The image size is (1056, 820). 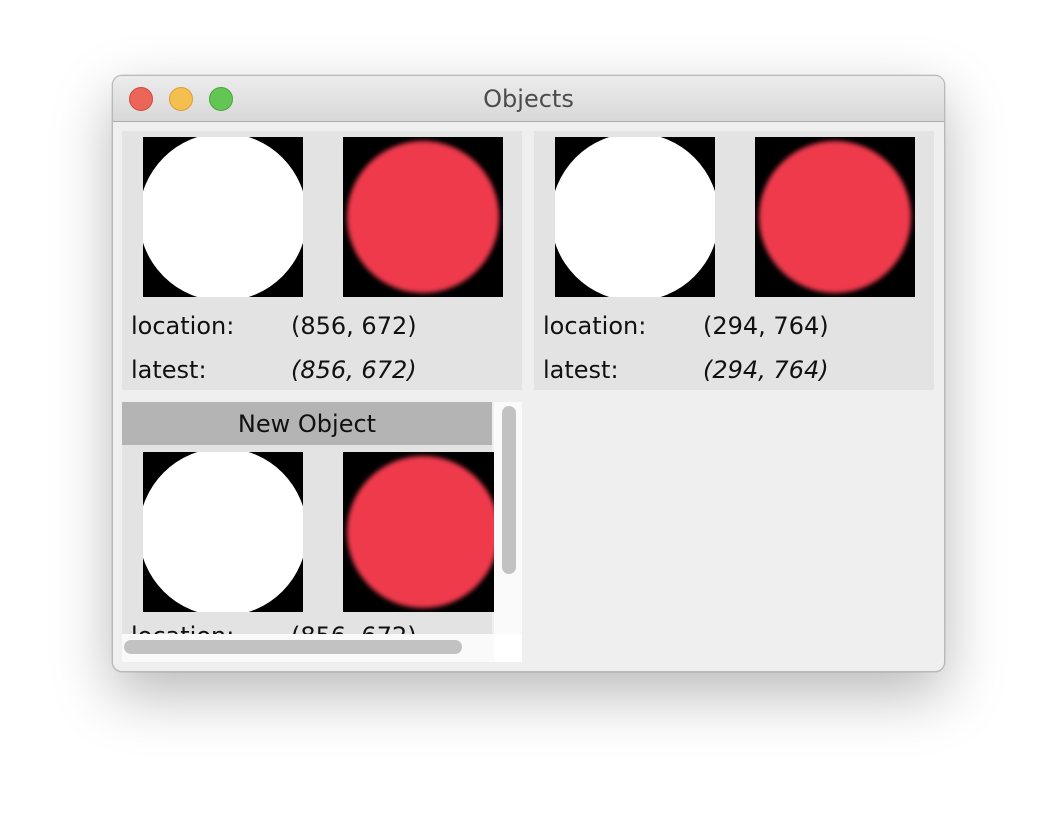 I want to click on object-card-1: location: (856, 672) latest: (856, 672), so click(x=322, y=260).